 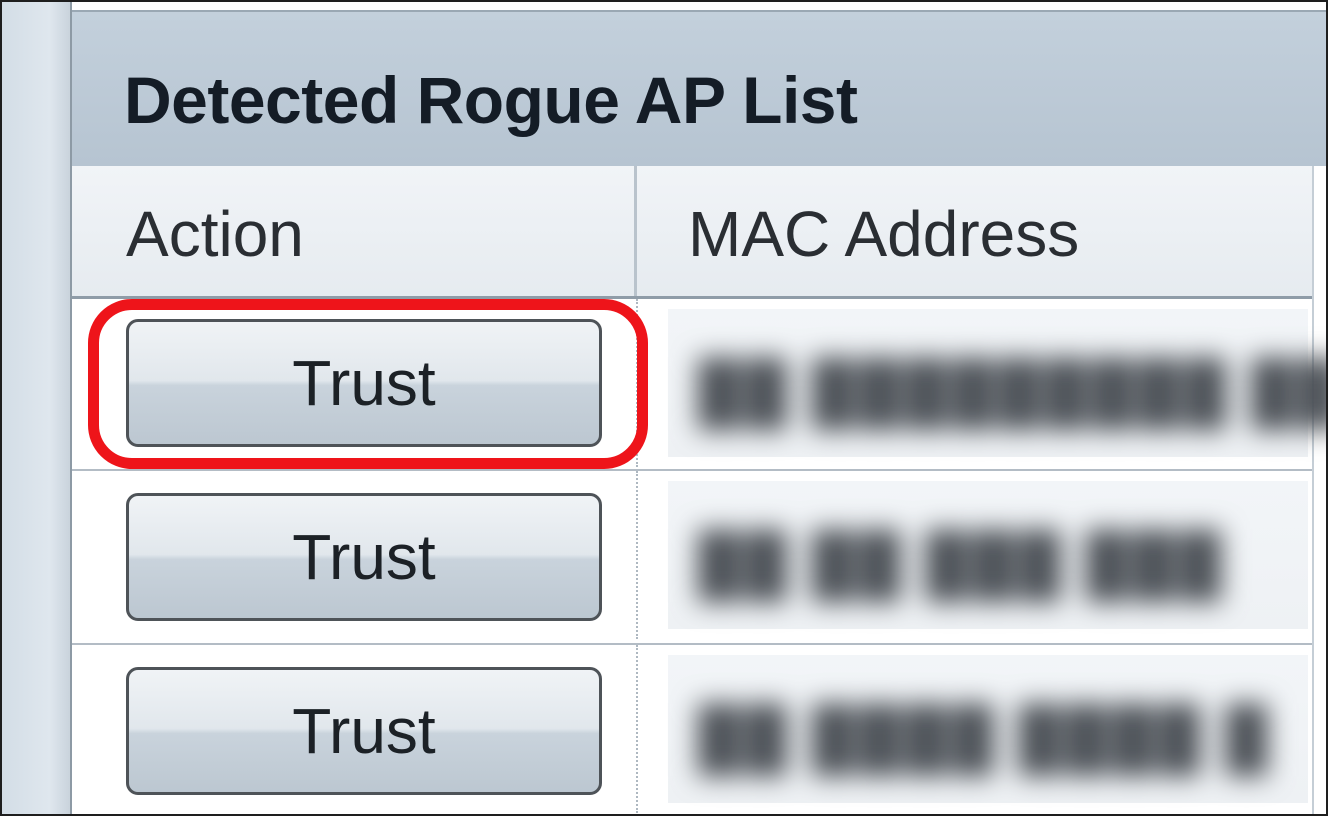 What do you see at coordinates (985, 737) in the screenshot?
I see `mac-address-value: ██ ████ ████ █` at bounding box center [985, 737].